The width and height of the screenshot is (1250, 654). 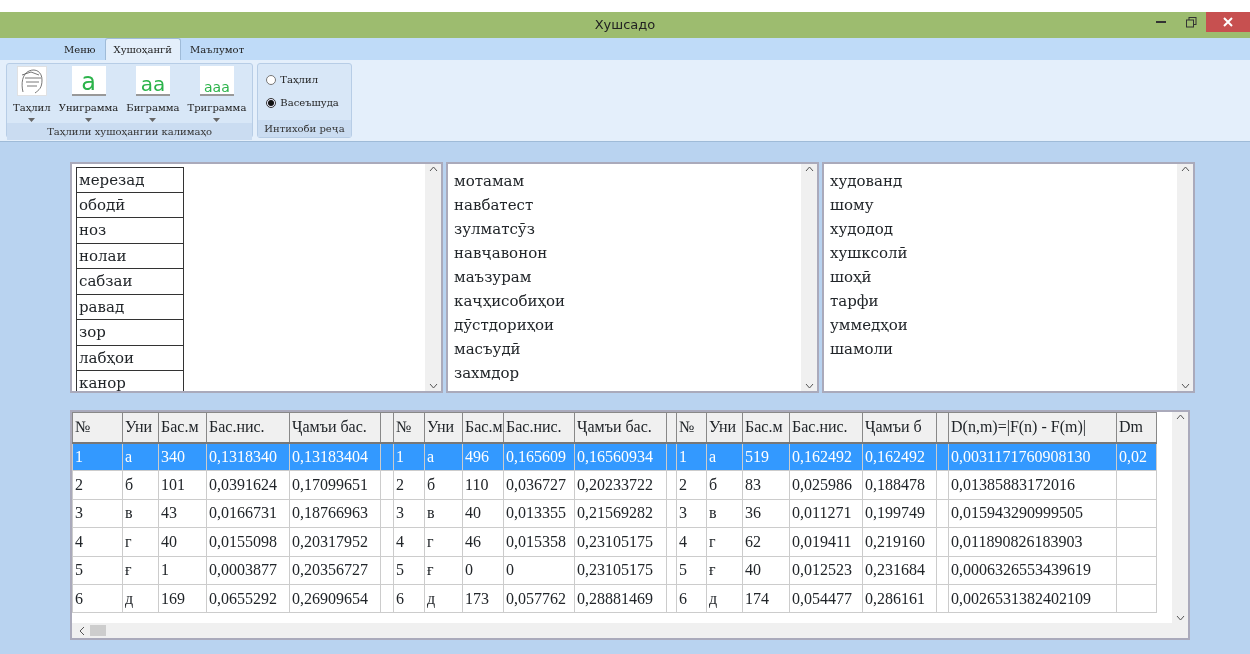 I want to click on ribbon-tab: Хушоҳангӣ, so click(x=143, y=49).